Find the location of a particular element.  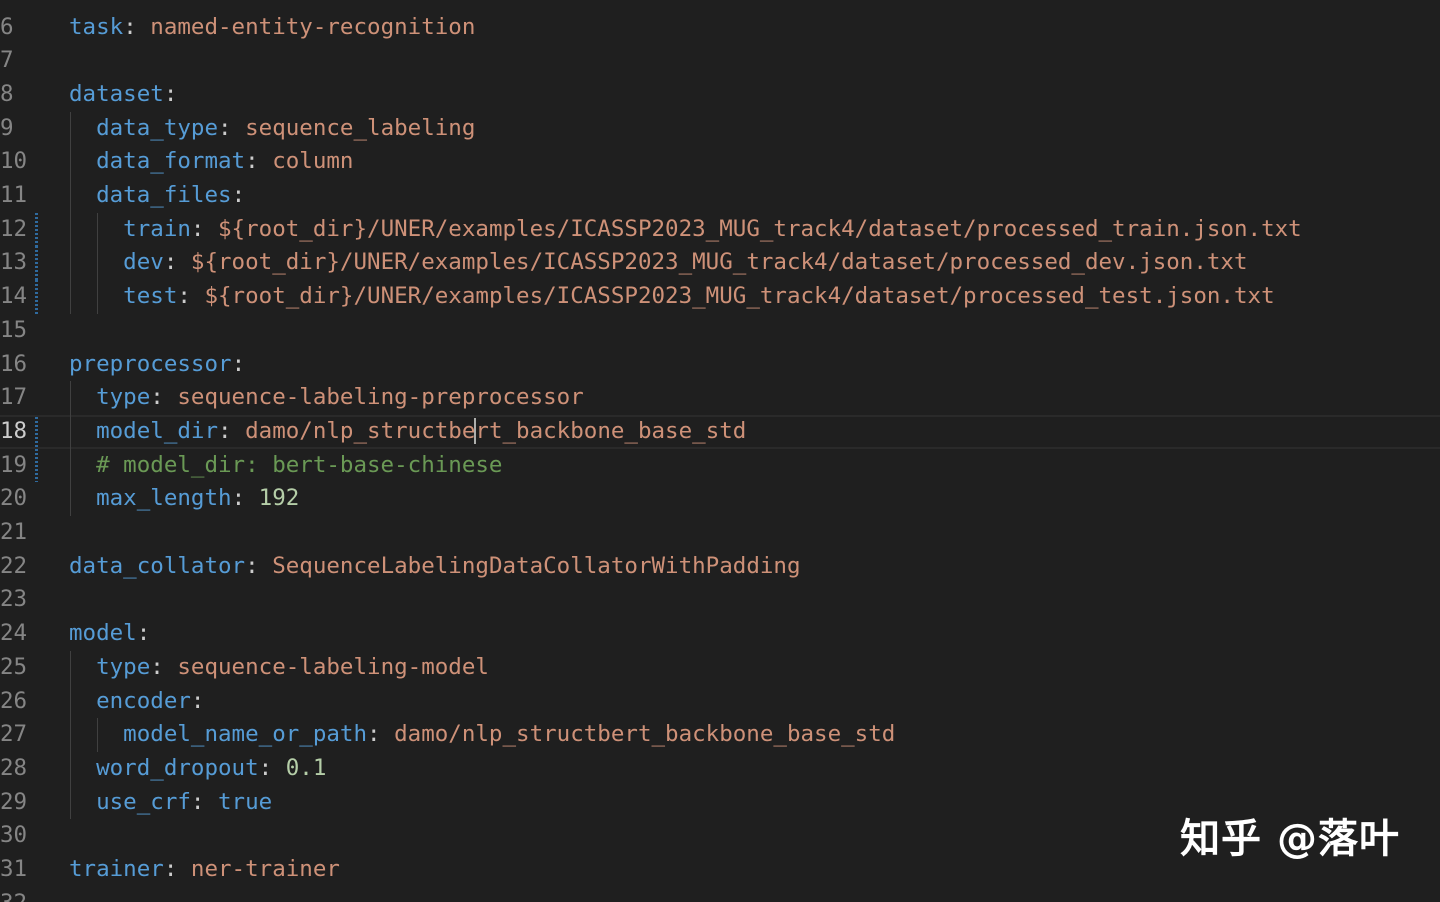

line-number: 32 is located at coordinates (22, 894).